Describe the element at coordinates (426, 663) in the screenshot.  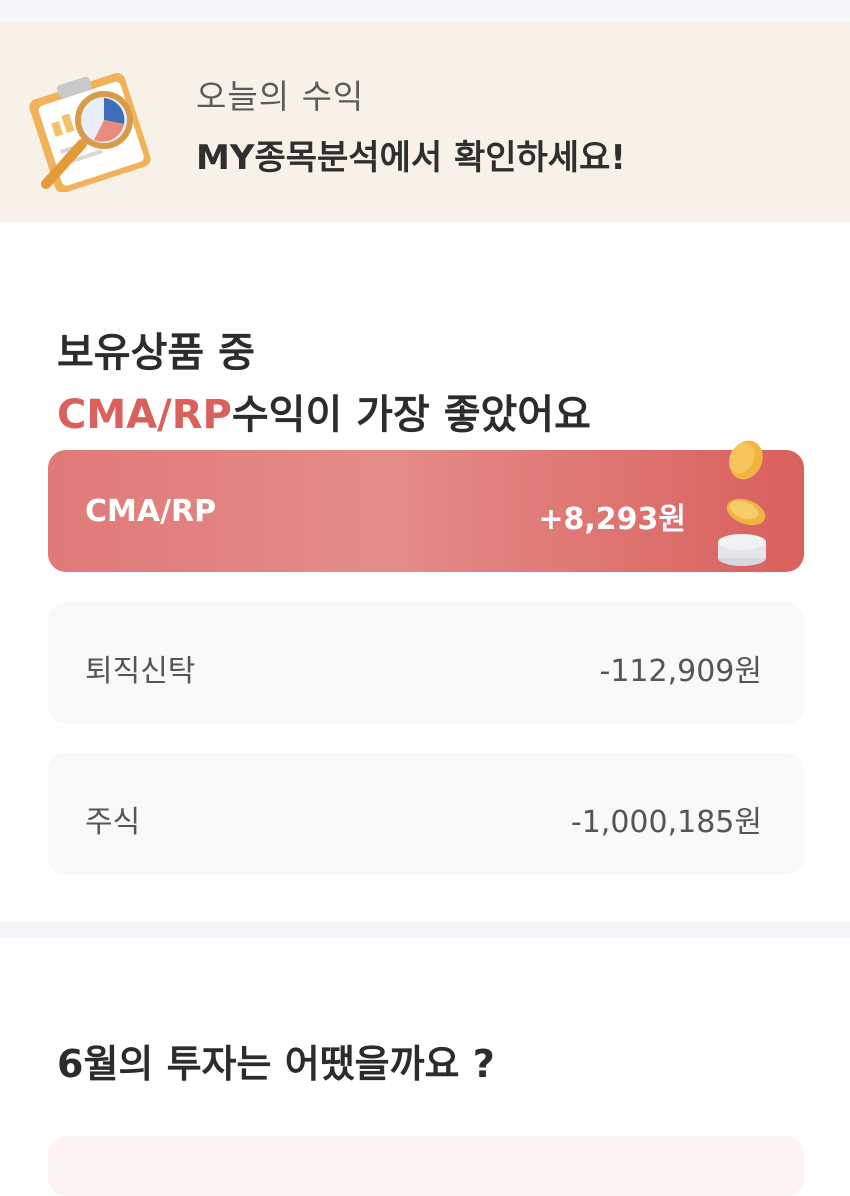
I see `product-card-retirement-trust: 퇴직신탁 -112,909원` at that location.